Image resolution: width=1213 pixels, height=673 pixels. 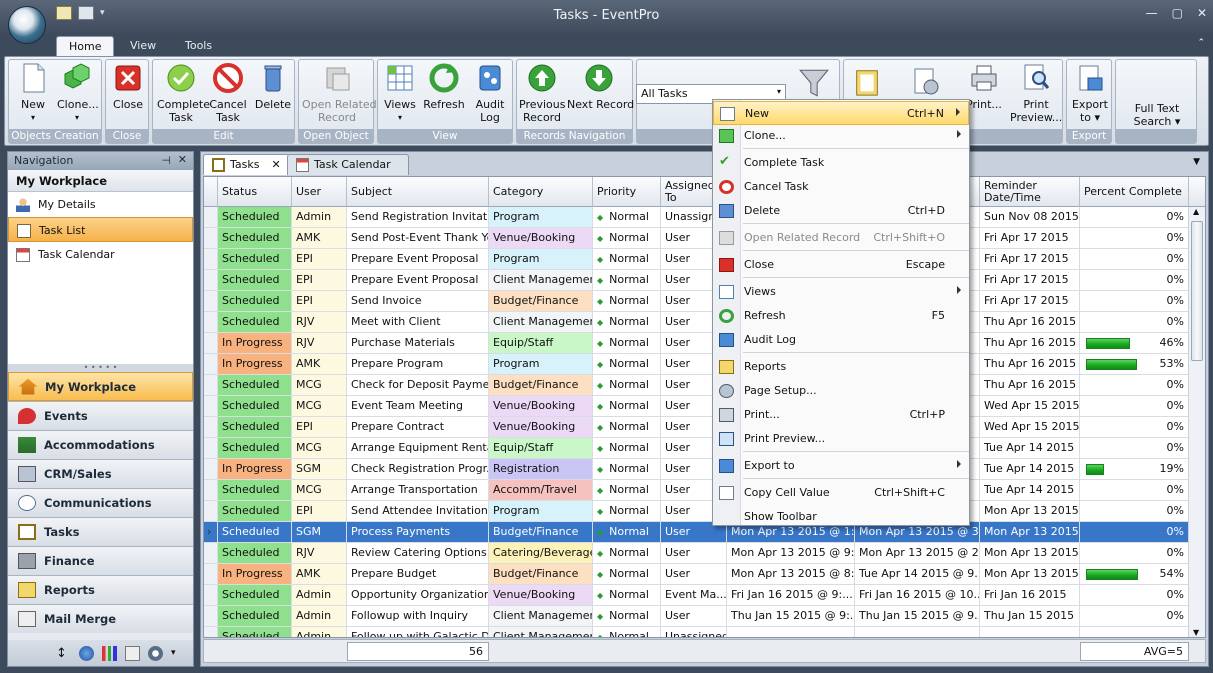 I want to click on cell-user: Admin, so click(x=319, y=595).